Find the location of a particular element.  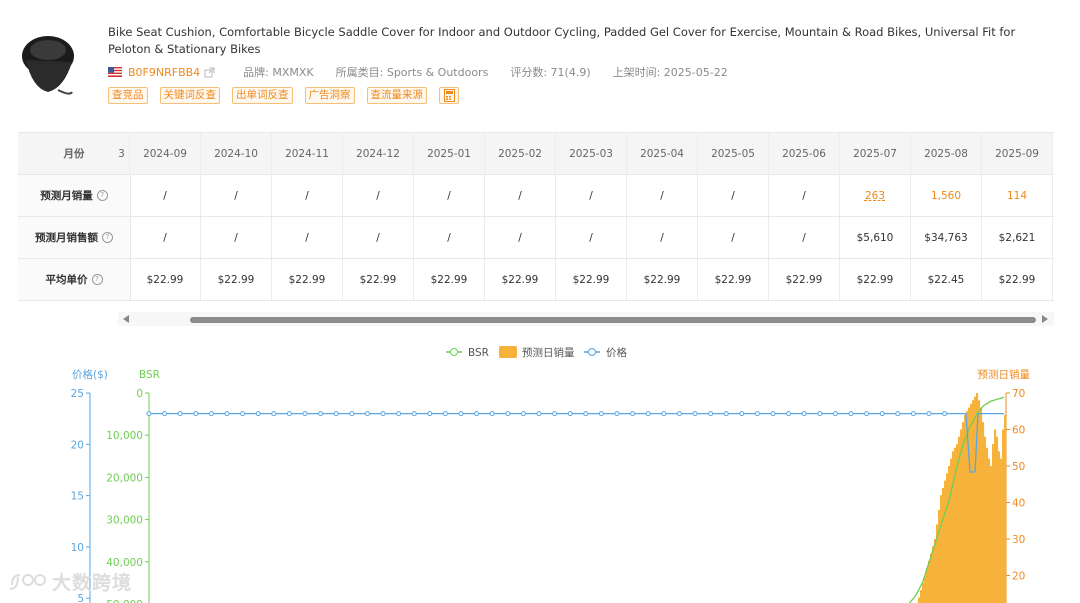

asin-link: B0F9NRFBB4 is located at coordinates (164, 72).